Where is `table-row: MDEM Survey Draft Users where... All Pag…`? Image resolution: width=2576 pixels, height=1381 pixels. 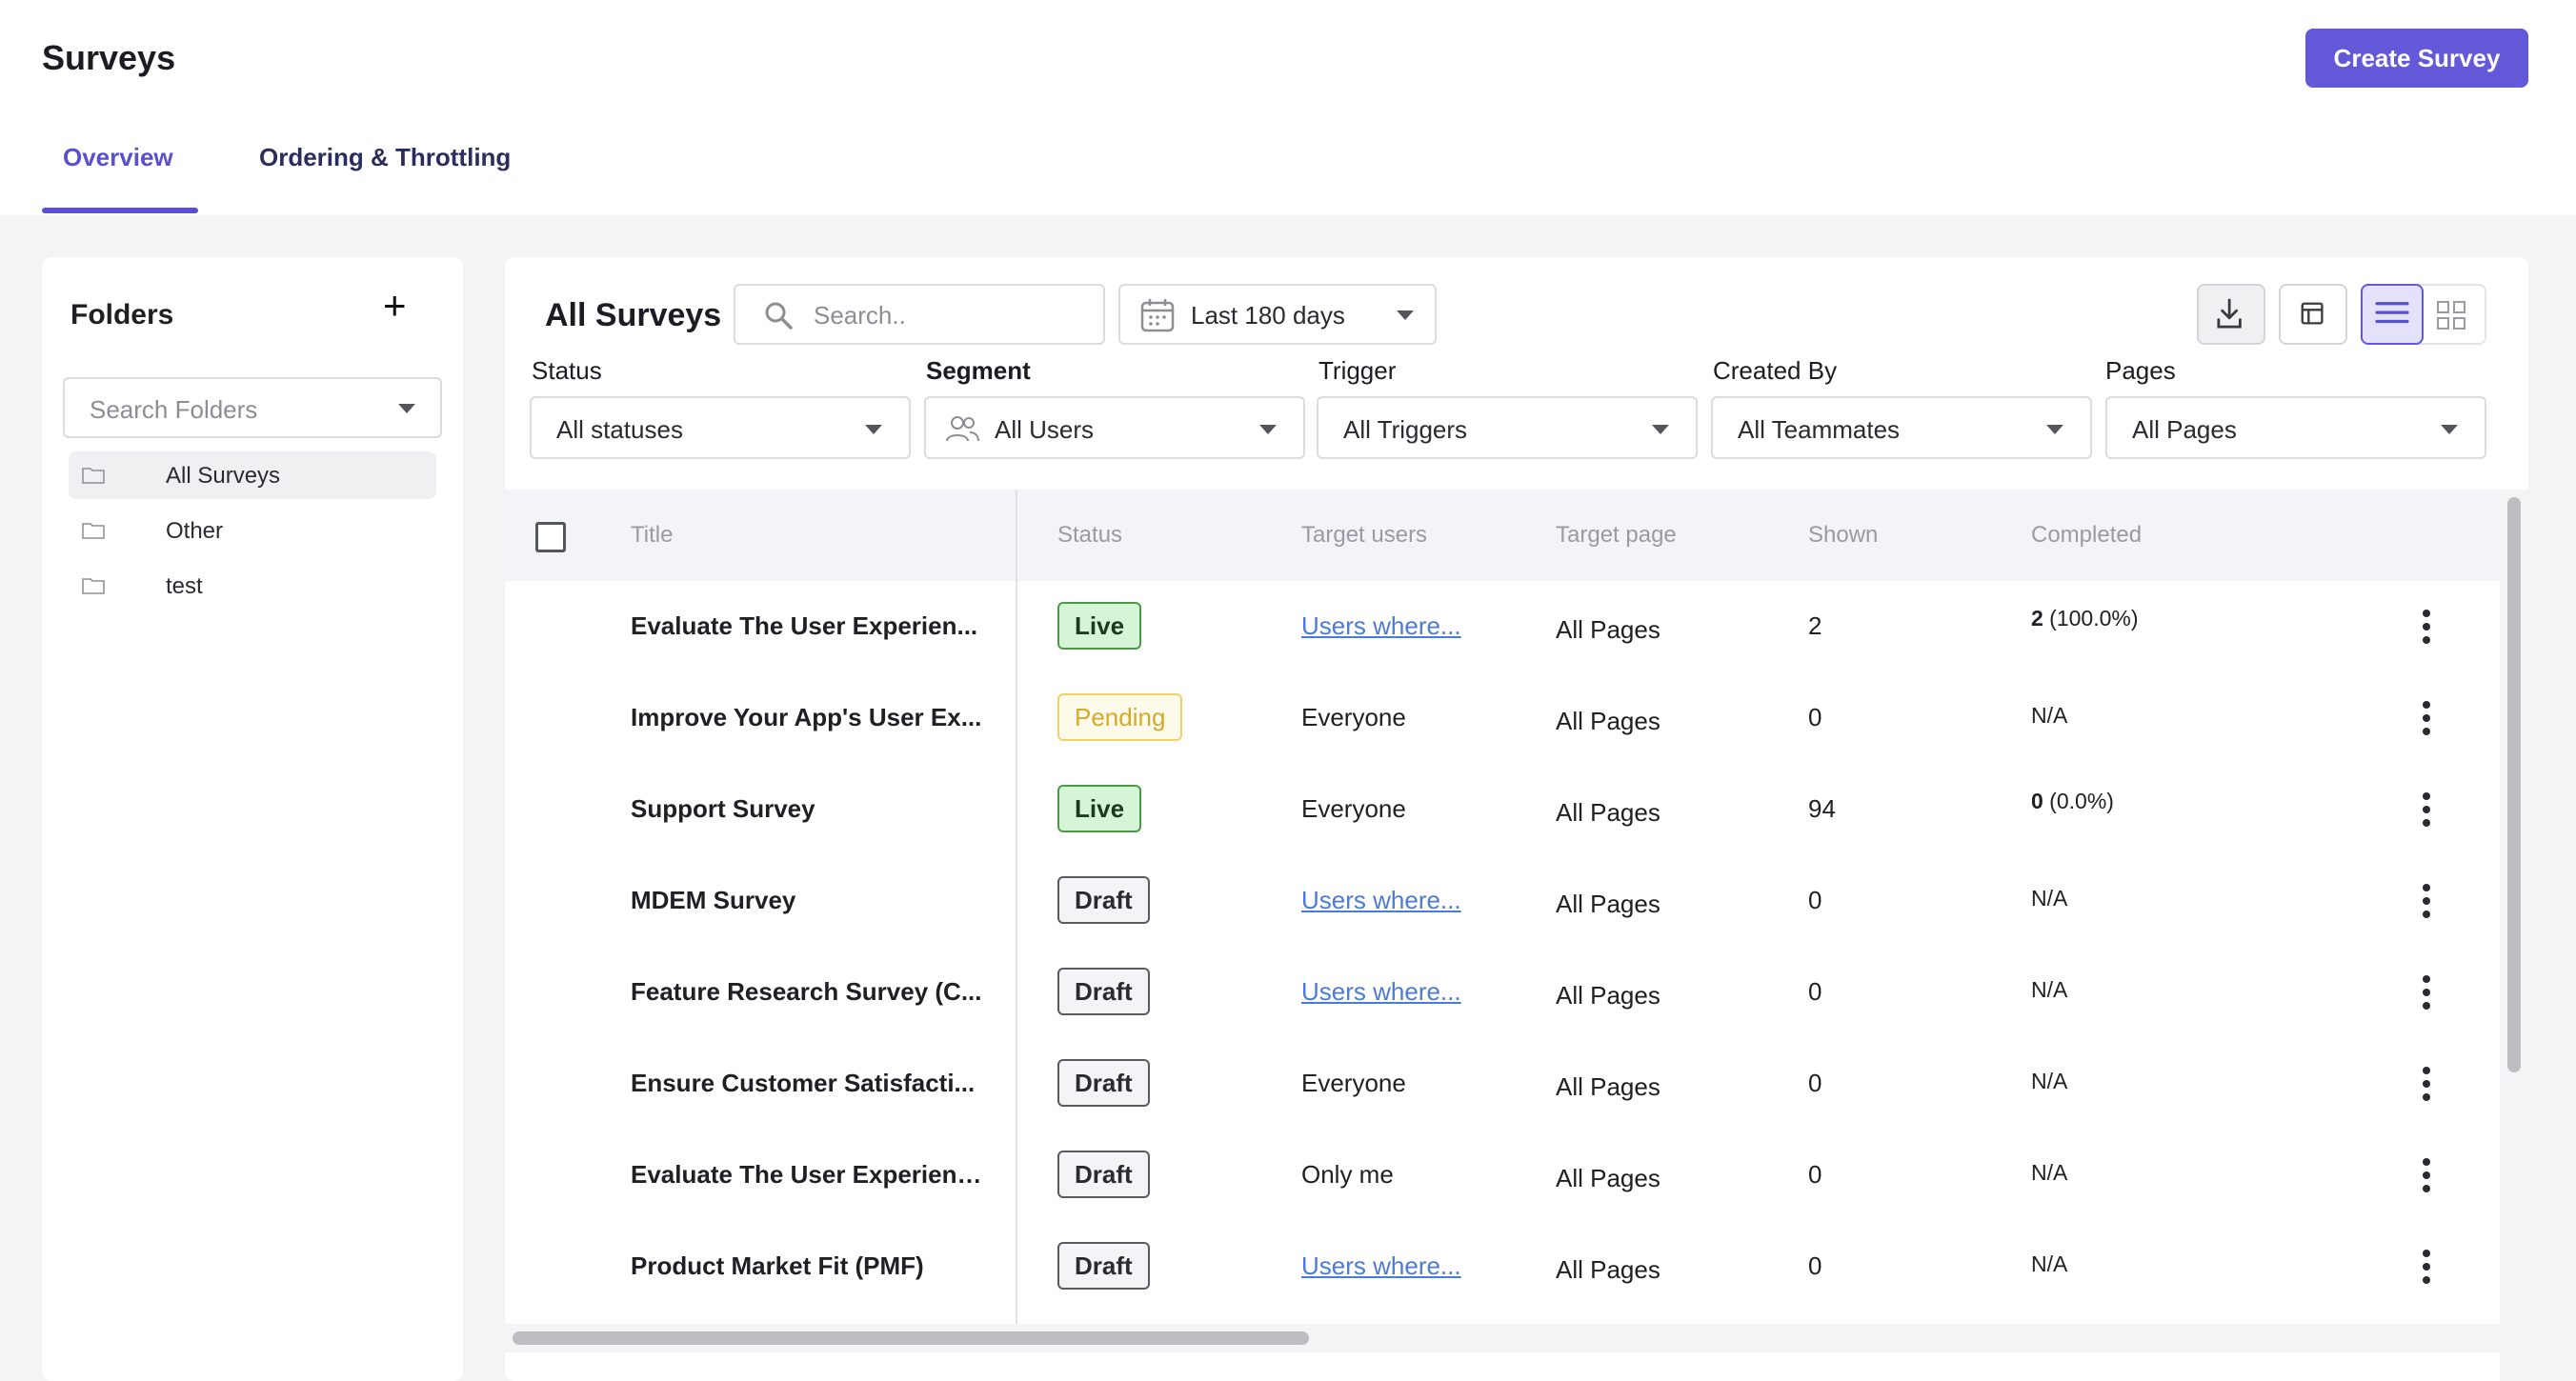
table-row: MDEM Survey Draft Users where... All Pag… is located at coordinates (1503, 901).